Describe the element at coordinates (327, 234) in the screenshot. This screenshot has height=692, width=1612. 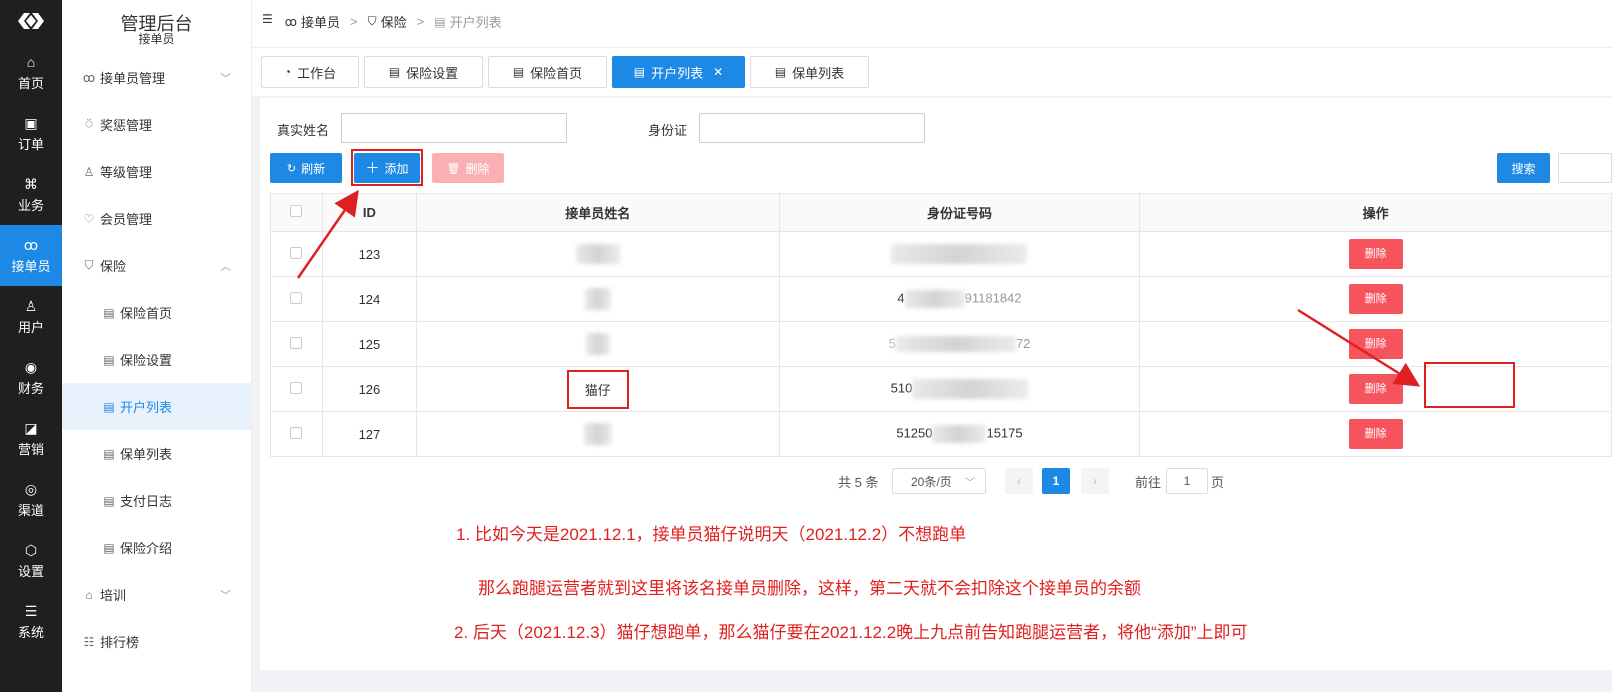
I see `arrow-to-add-button` at that location.